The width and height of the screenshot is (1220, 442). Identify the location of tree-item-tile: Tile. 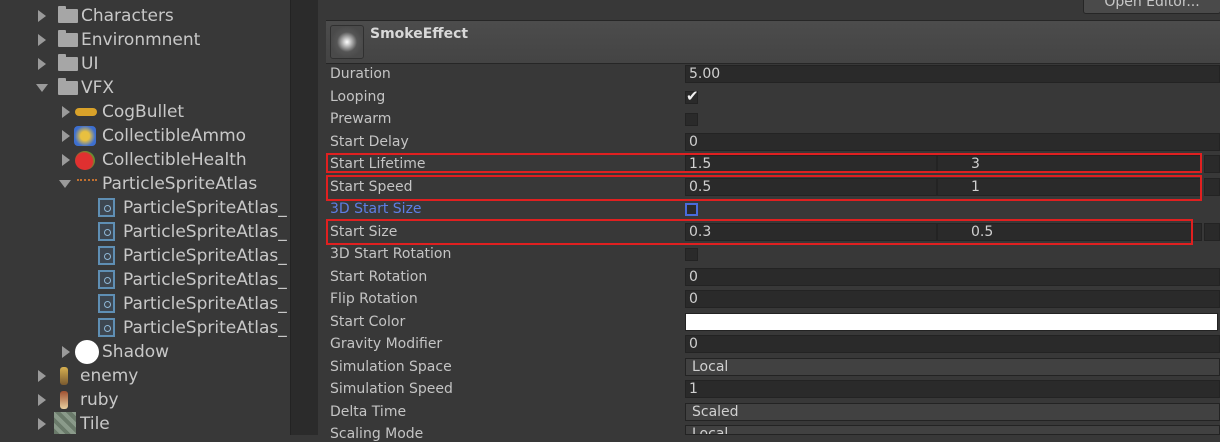
(74, 423).